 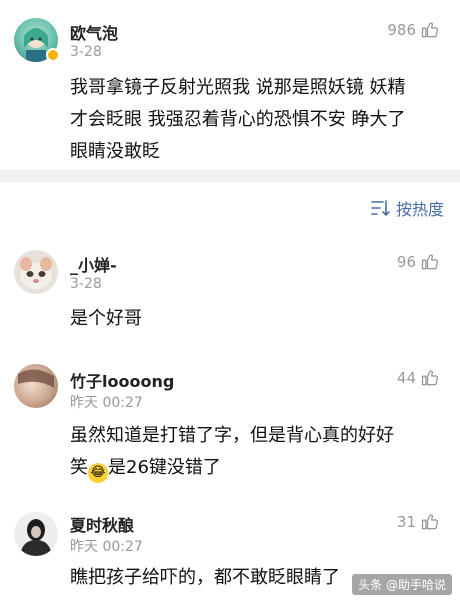 What do you see at coordinates (115, 151) in the screenshot?
I see `comment-text-line: 眼睛没敢眨` at bounding box center [115, 151].